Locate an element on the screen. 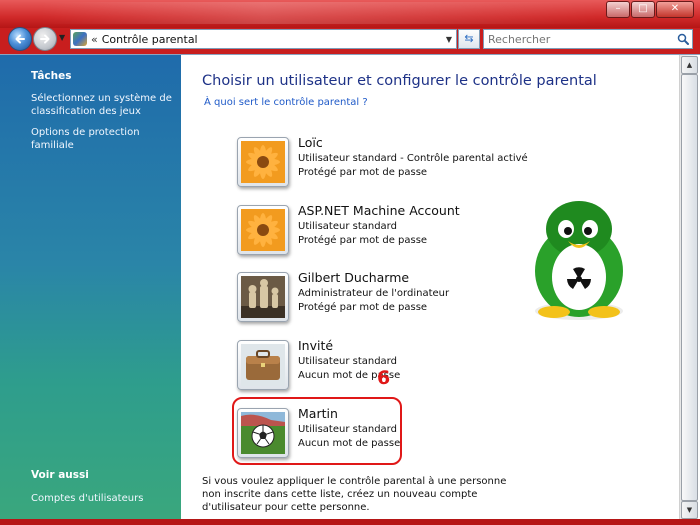 The image size is (700, 525). vertical-scrollbar: ▲ ▼ is located at coordinates (688, 287).